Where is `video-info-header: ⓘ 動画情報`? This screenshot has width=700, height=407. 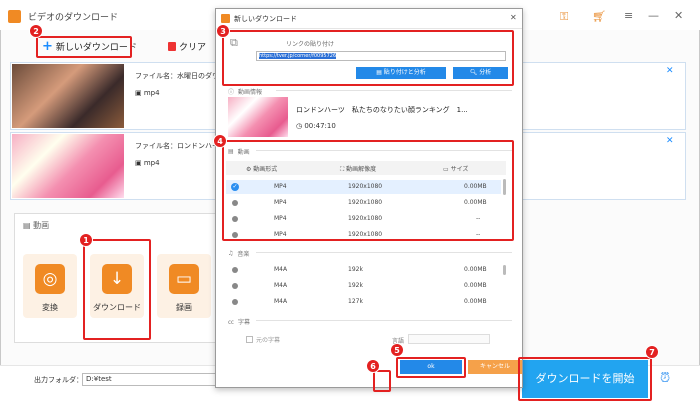
video-info-header: ⓘ 動画情報 is located at coordinates (245, 92).